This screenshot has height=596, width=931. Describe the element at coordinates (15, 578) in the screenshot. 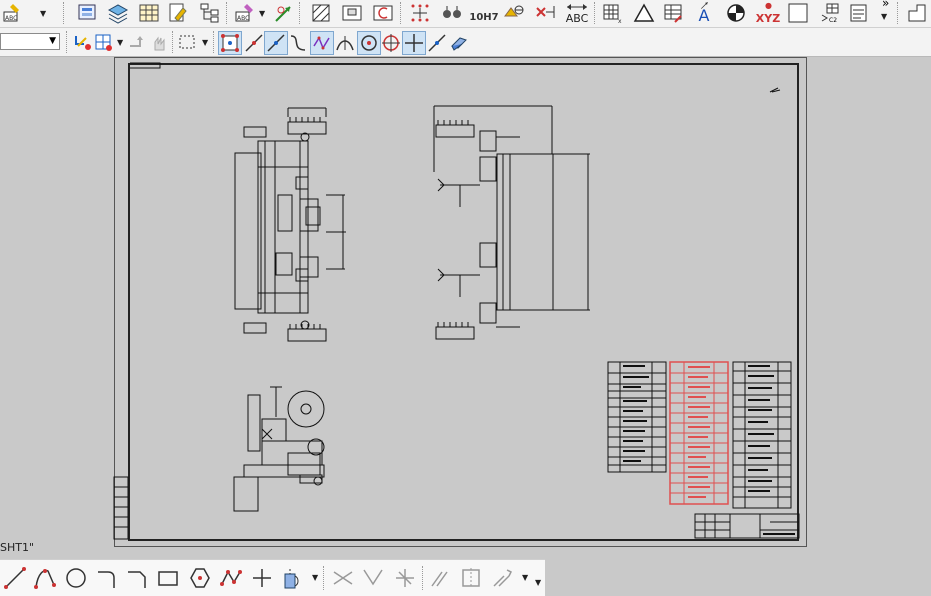

I see `line-tool-icon` at that location.